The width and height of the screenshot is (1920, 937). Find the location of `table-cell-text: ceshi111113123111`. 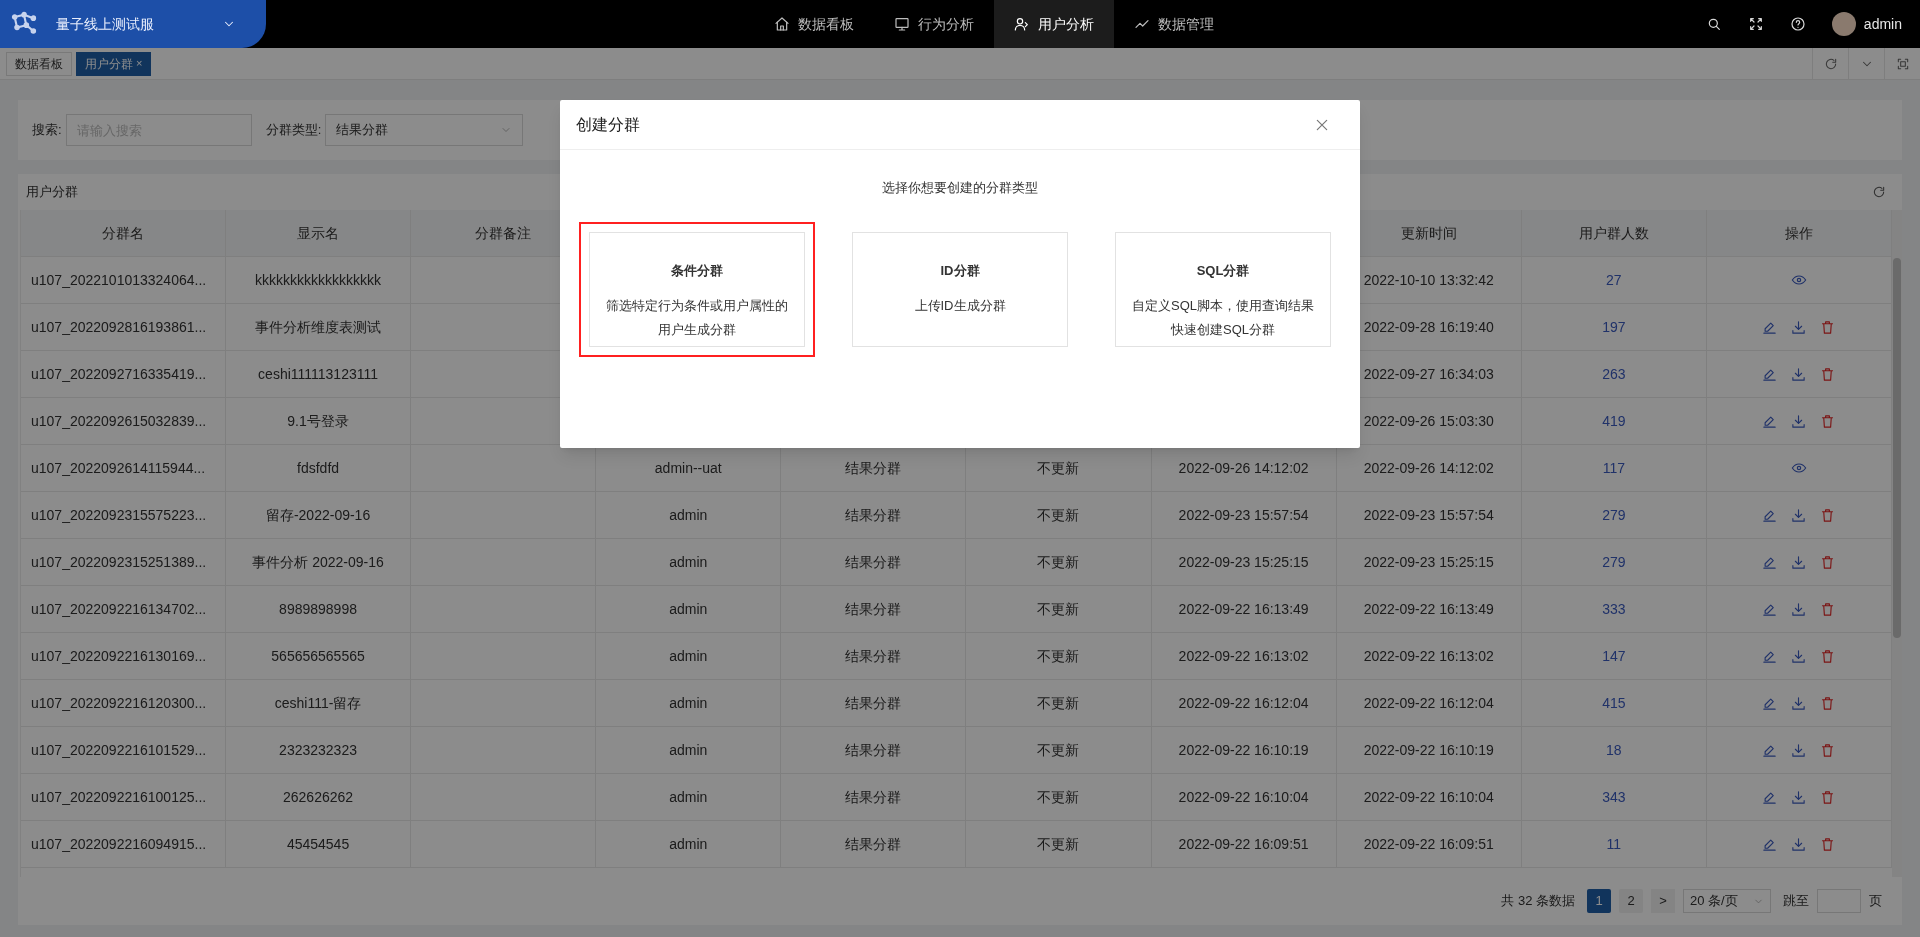

table-cell-text: ceshi111113123111 is located at coordinates (318, 374).